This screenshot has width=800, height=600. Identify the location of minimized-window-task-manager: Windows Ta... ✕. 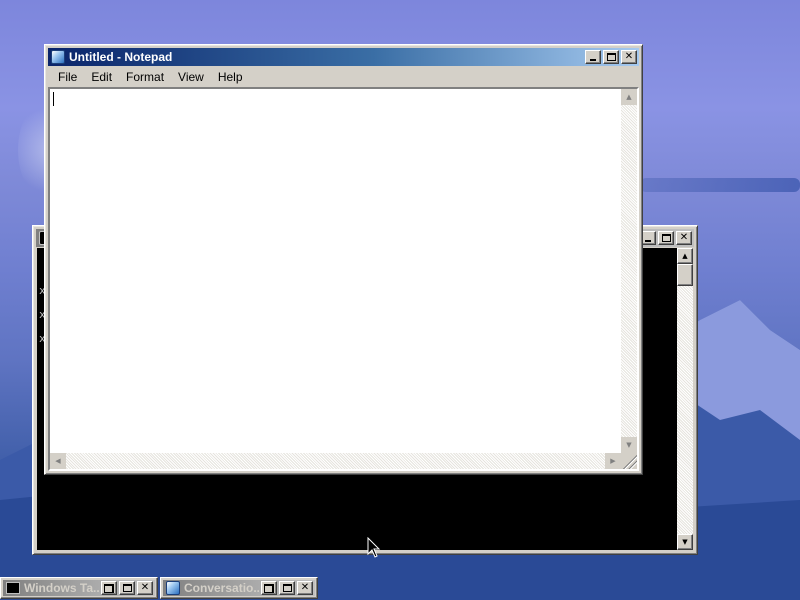
(79, 588).